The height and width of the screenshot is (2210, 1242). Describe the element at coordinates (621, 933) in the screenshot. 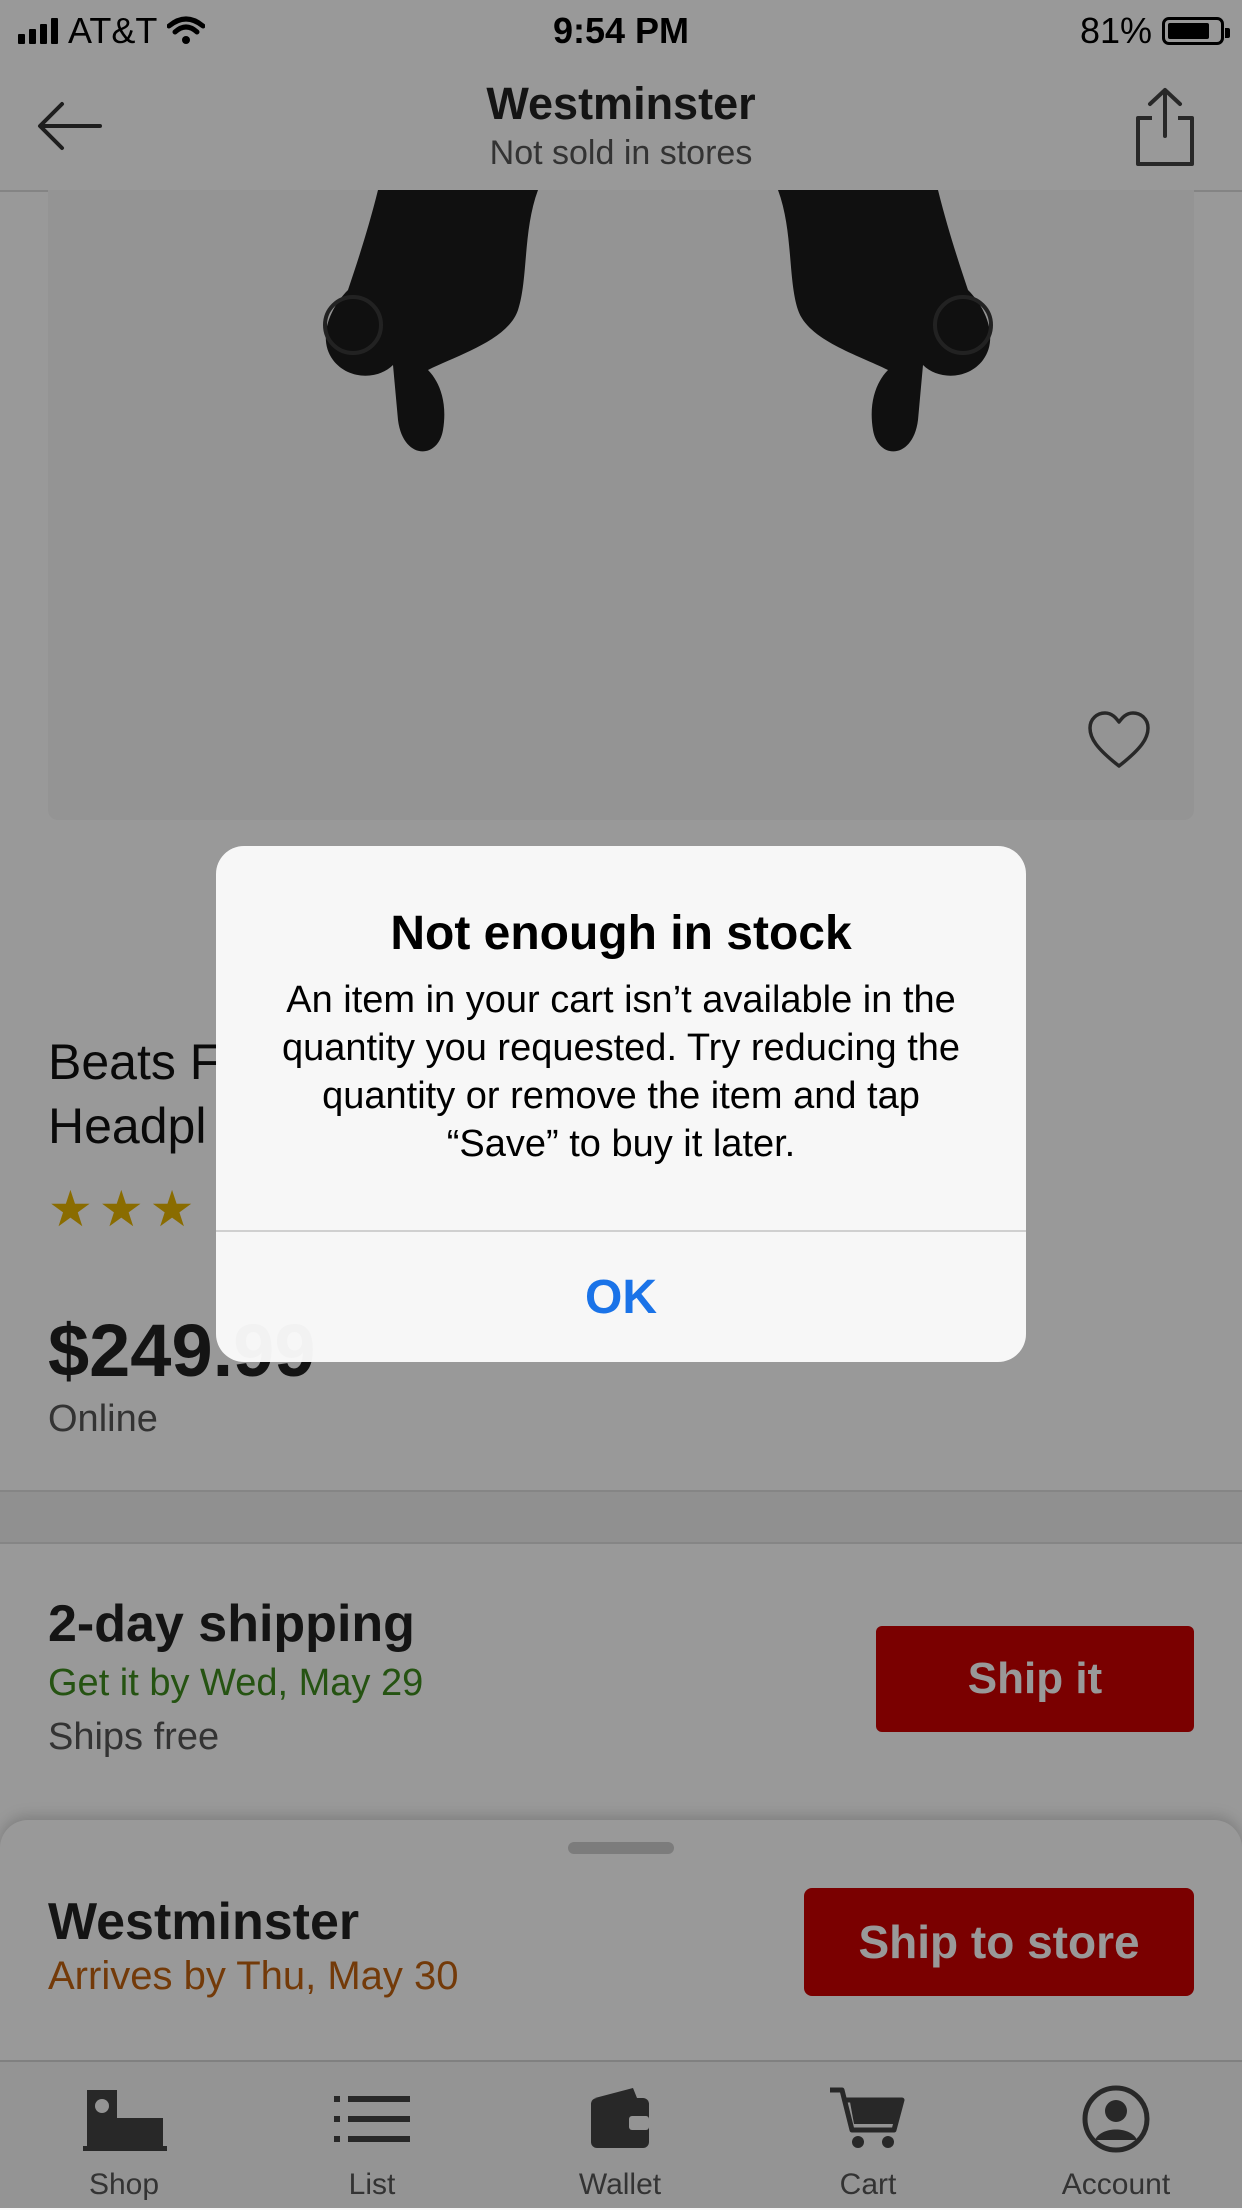

I see `alert-title: Not enough in stock` at that location.